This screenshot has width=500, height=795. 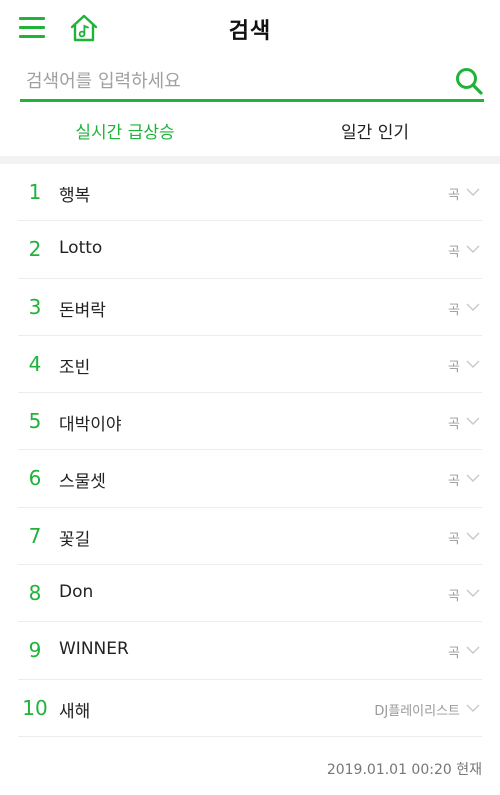 What do you see at coordinates (94, 649) in the screenshot?
I see `rank-keyword: WINNER` at bounding box center [94, 649].